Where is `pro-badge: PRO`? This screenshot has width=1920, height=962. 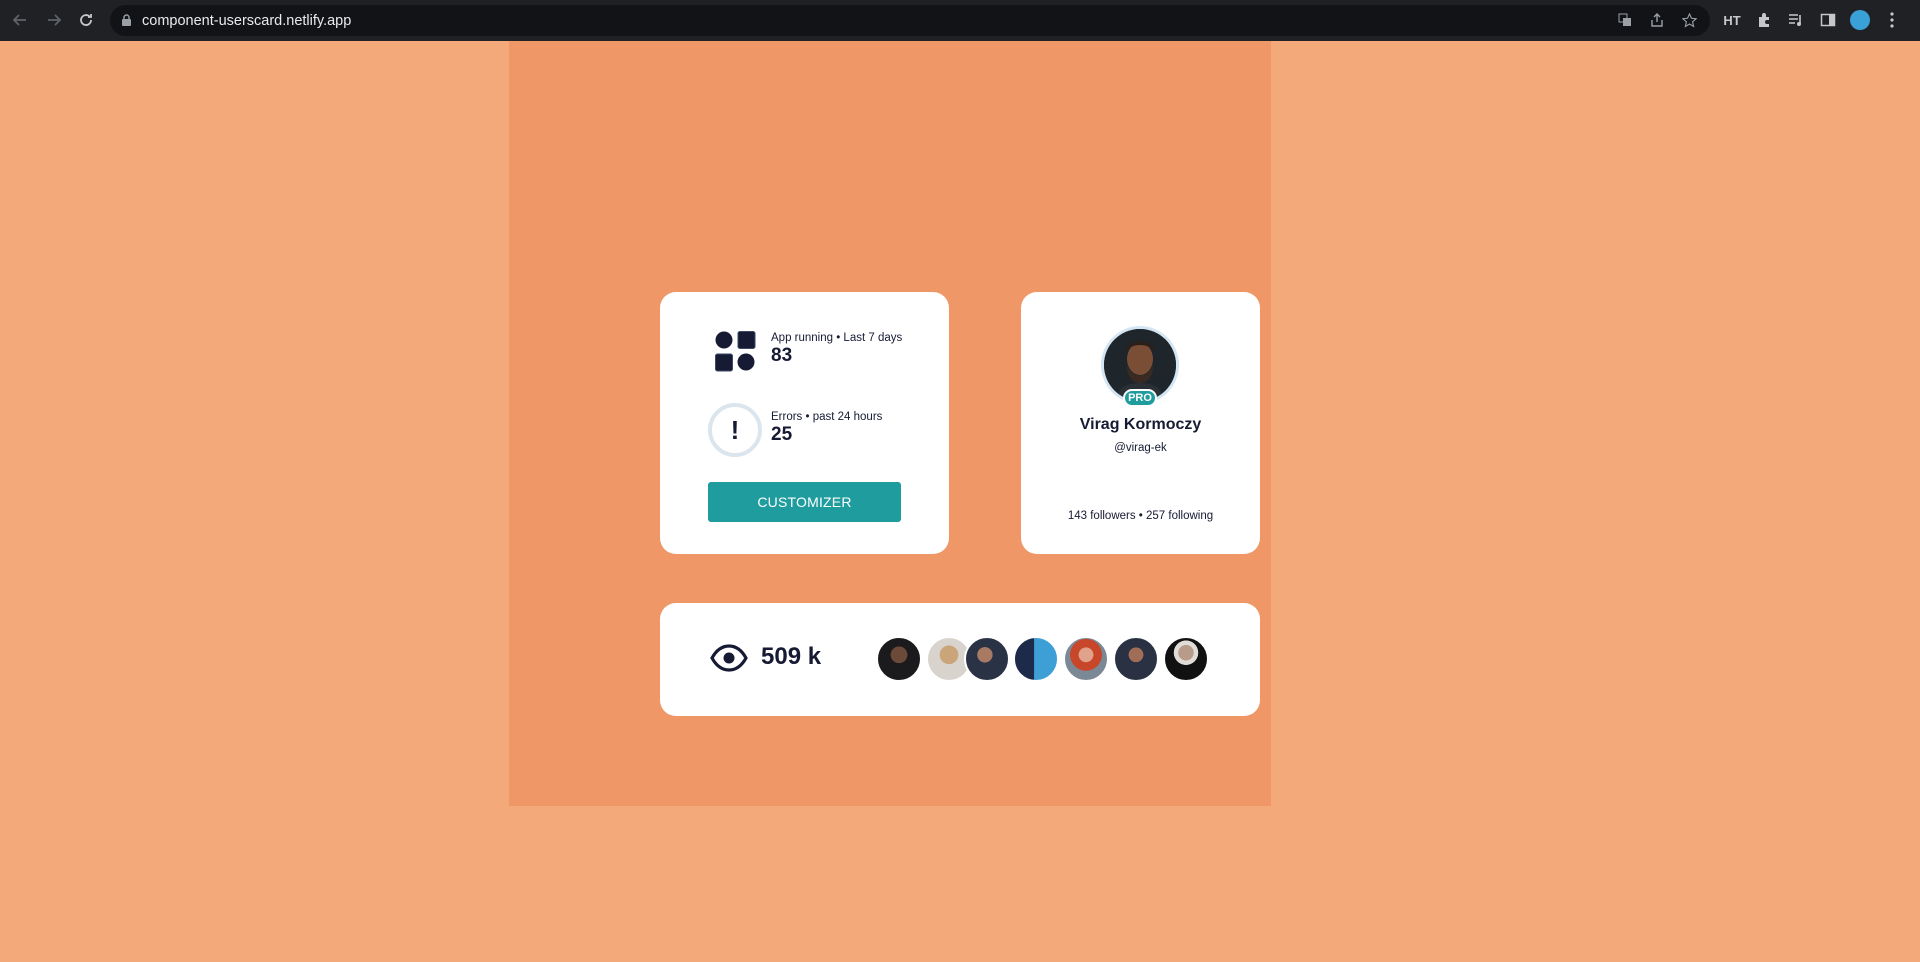
pro-badge: PRO is located at coordinates (1140, 398).